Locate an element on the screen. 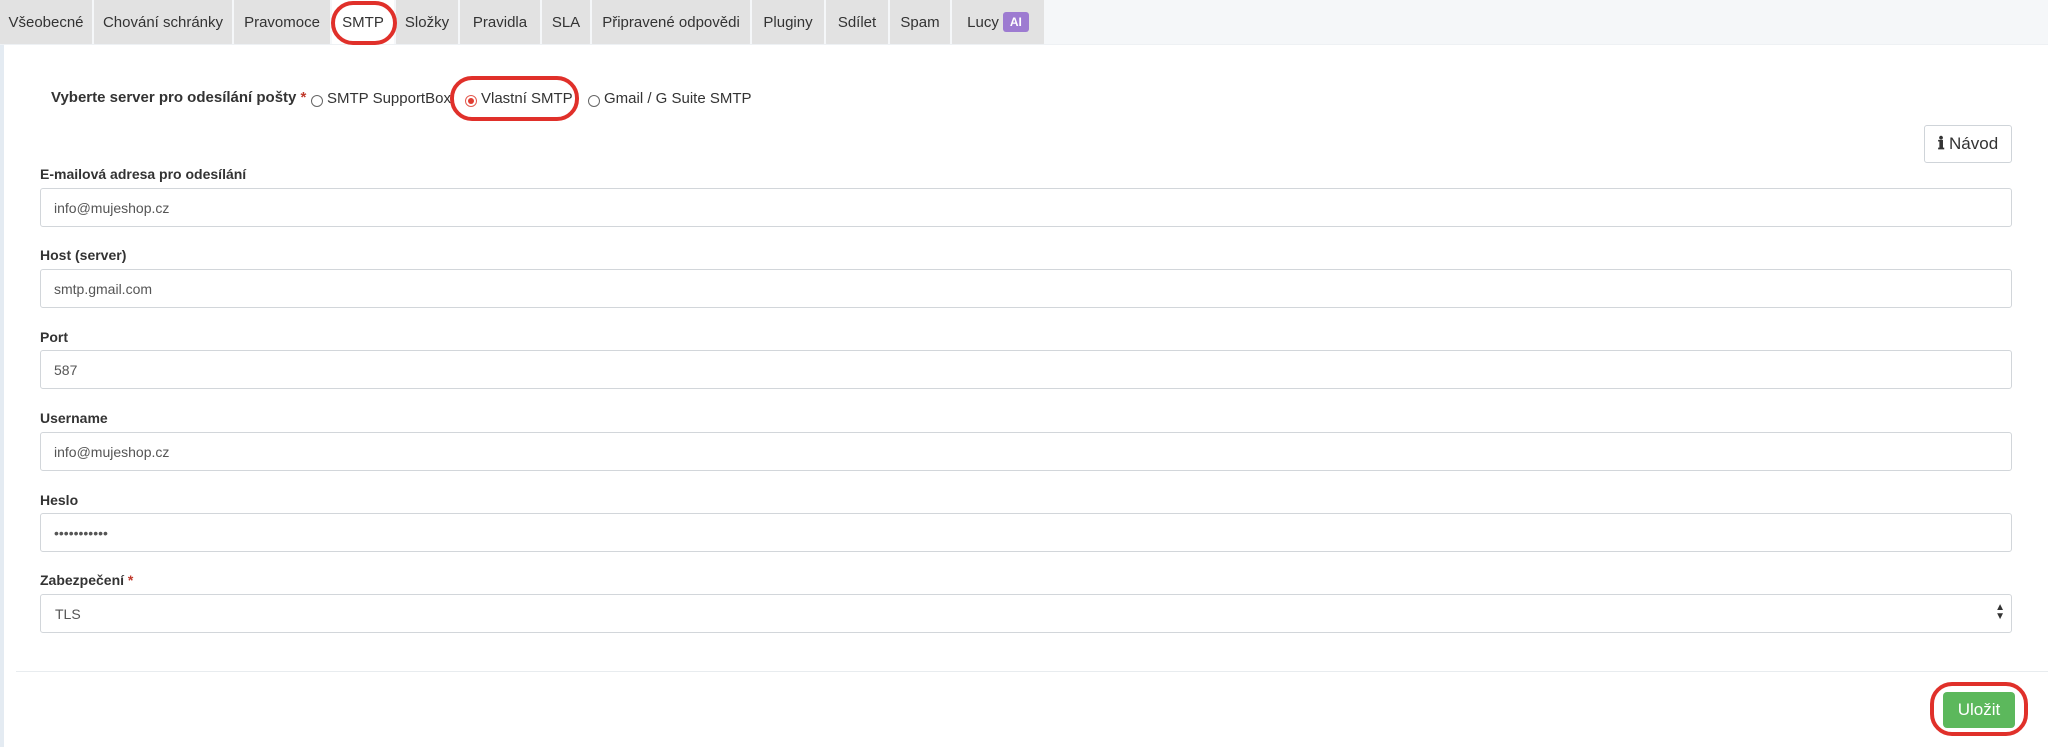 This screenshot has height=747, width=2048. left-border is located at coordinates (2, 373).